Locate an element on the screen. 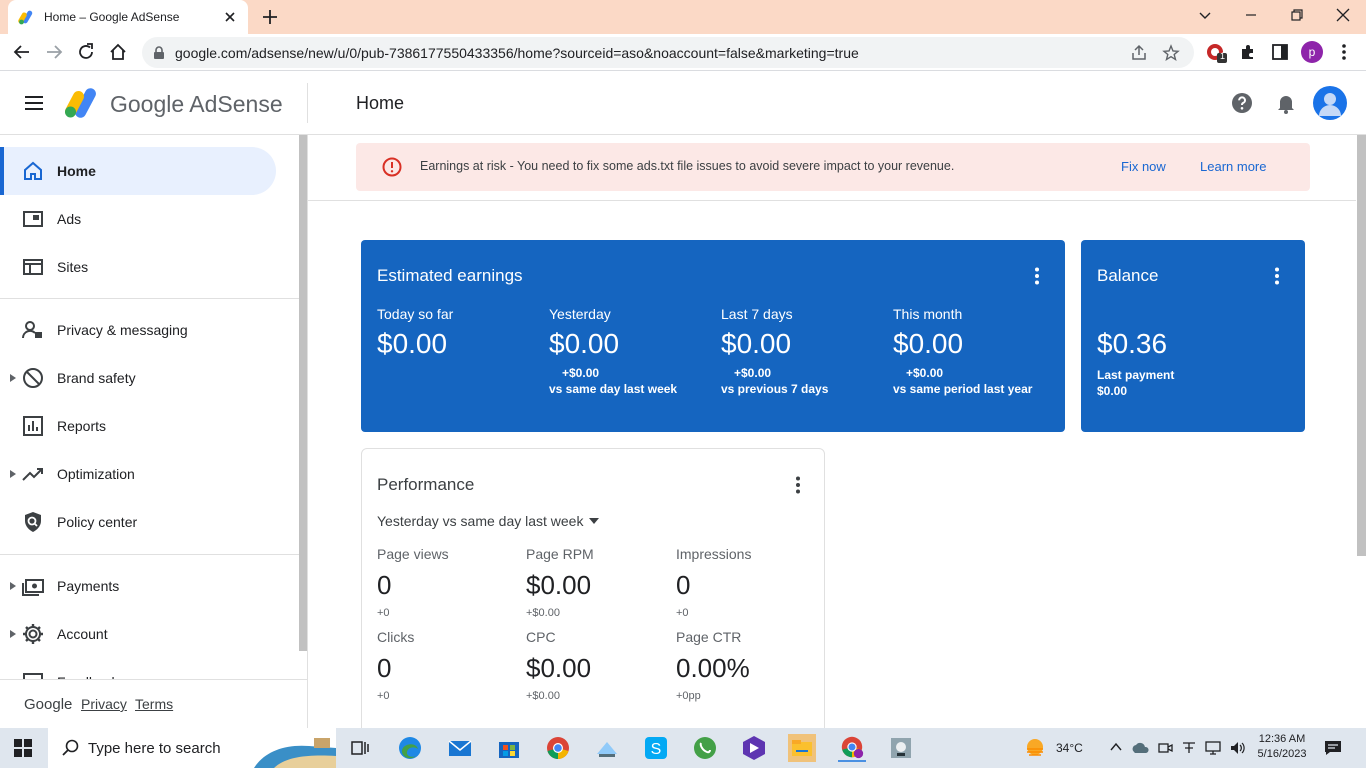  earnings-label: Today so far is located at coordinates (415, 314).